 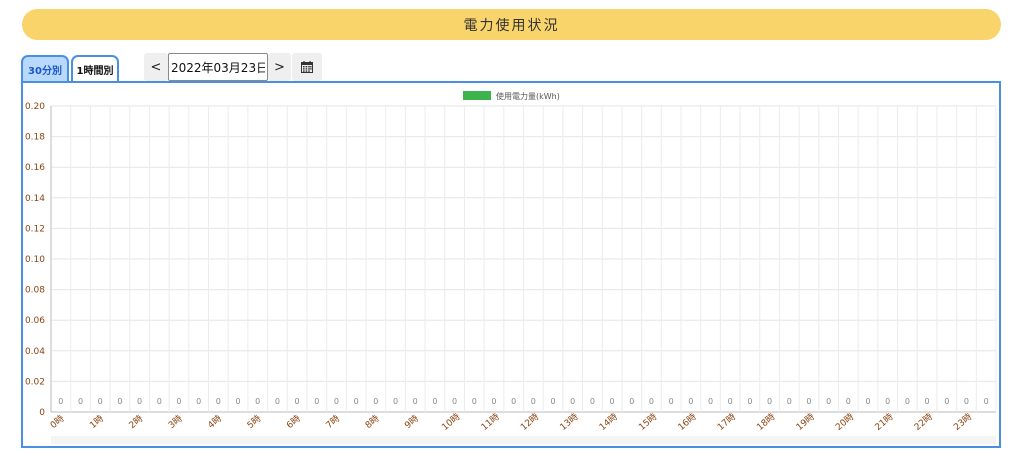 What do you see at coordinates (333, 422) in the screenshot?
I see `x-tick-label: 7時` at bounding box center [333, 422].